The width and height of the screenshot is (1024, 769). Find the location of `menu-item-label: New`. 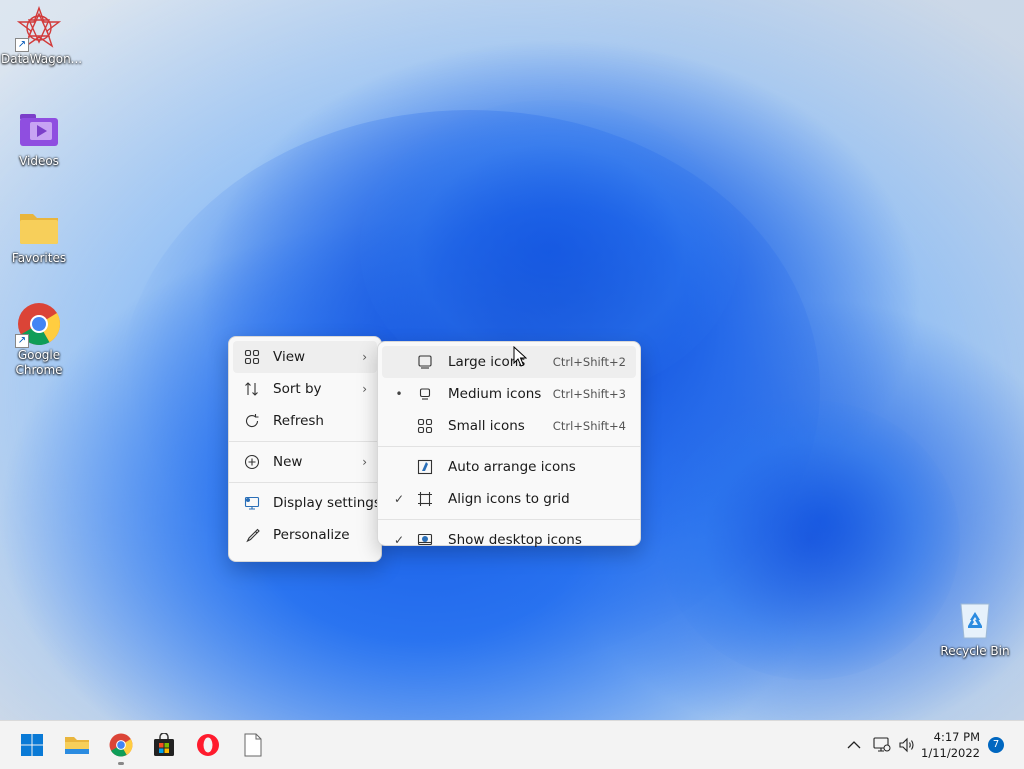

menu-item-label: New is located at coordinates (288, 462).